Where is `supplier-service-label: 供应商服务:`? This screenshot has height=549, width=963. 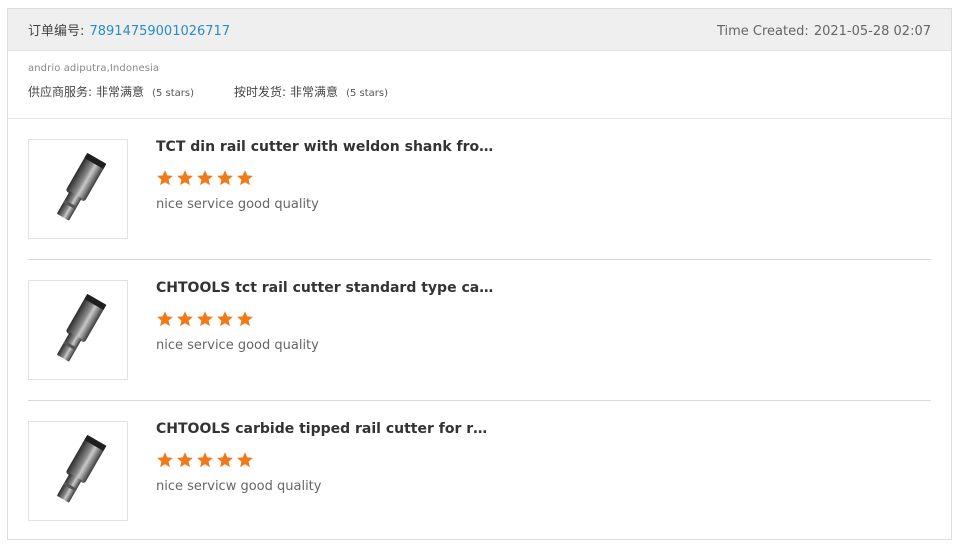
supplier-service-label: 供应商服务: is located at coordinates (60, 92).